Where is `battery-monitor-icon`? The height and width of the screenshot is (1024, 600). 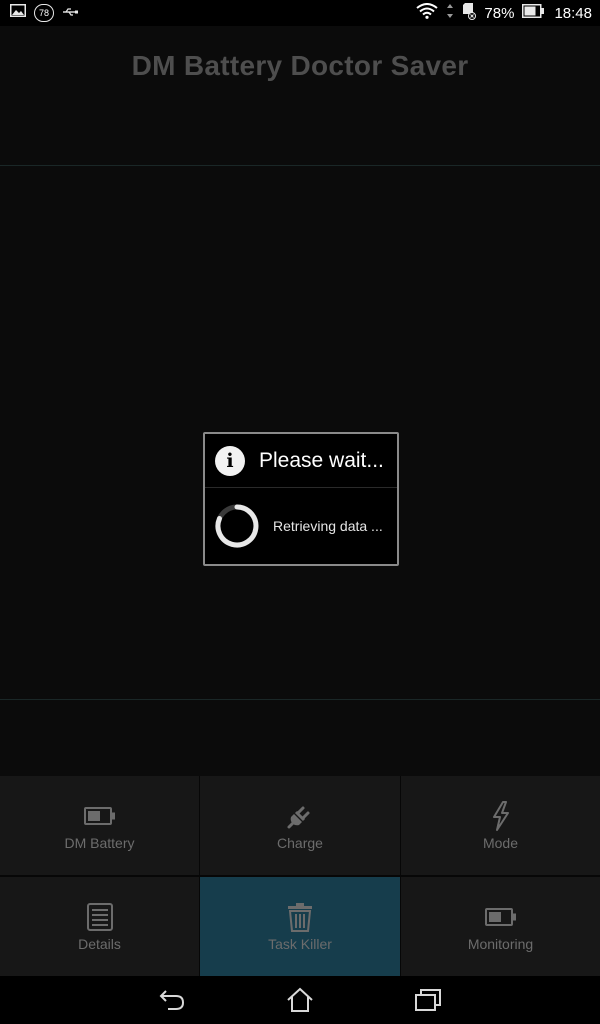
battery-monitor-icon is located at coordinates (501, 917).